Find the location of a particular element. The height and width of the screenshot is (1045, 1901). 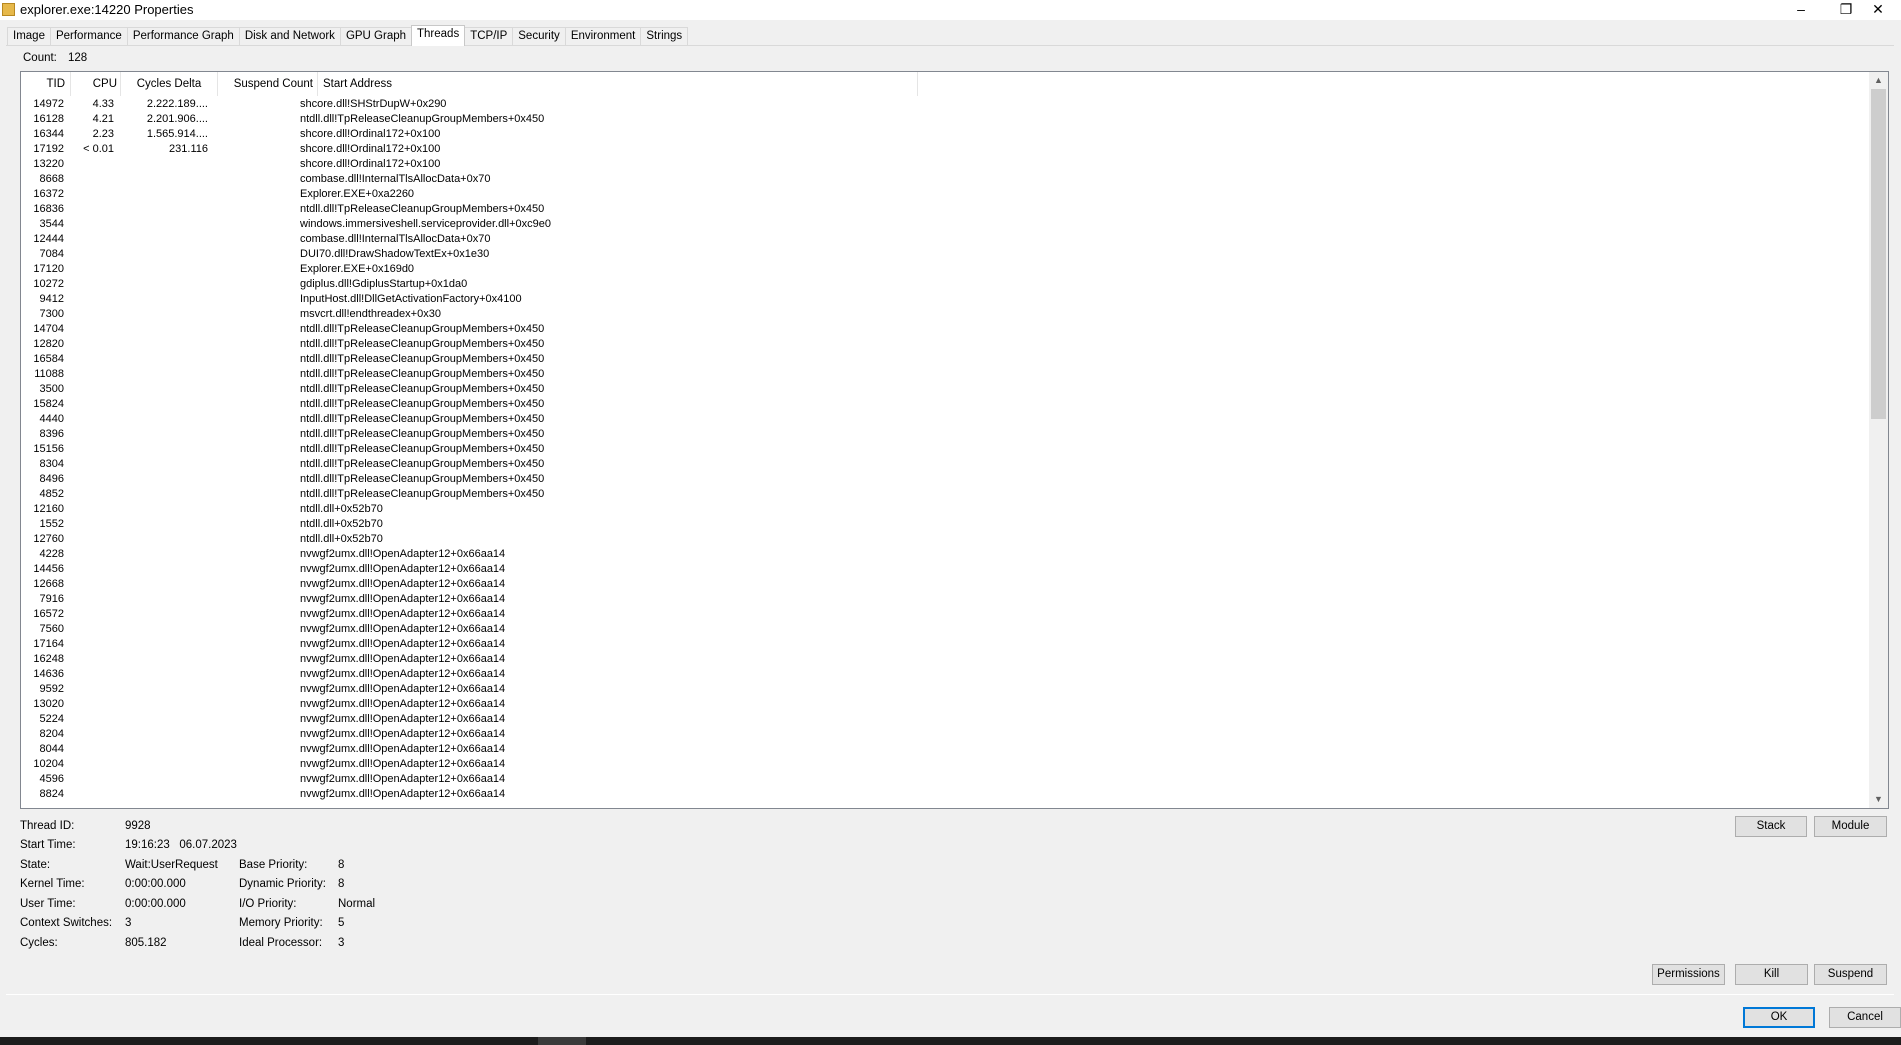

table-row: 8204 nvwgf2umx.dll!OpenAdapter12+0x66aa14 is located at coordinates (945, 734).